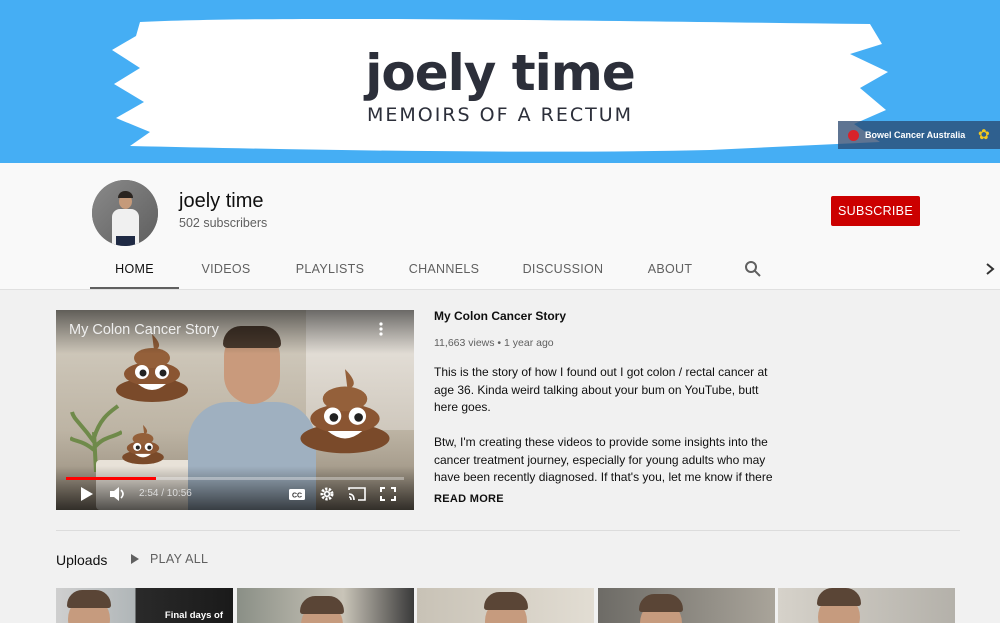 The image size is (1000, 623). What do you see at coordinates (144, 605) in the screenshot?
I see `upload-thumbnail: Final days of` at bounding box center [144, 605].